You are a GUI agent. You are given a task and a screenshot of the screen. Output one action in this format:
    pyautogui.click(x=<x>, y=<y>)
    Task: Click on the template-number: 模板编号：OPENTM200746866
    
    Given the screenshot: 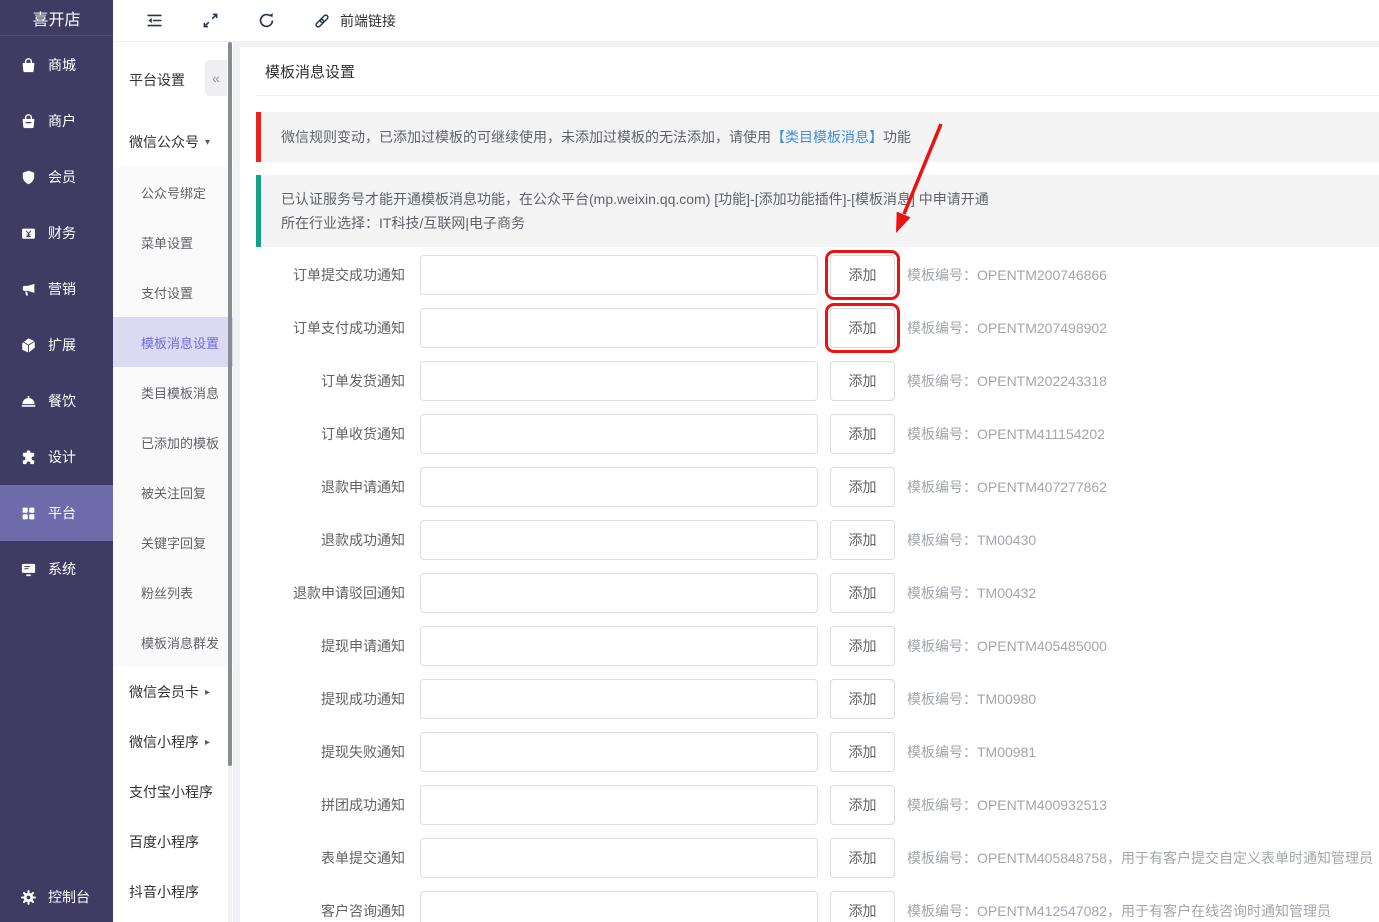 What is the action you would take?
    pyautogui.click(x=1007, y=275)
    